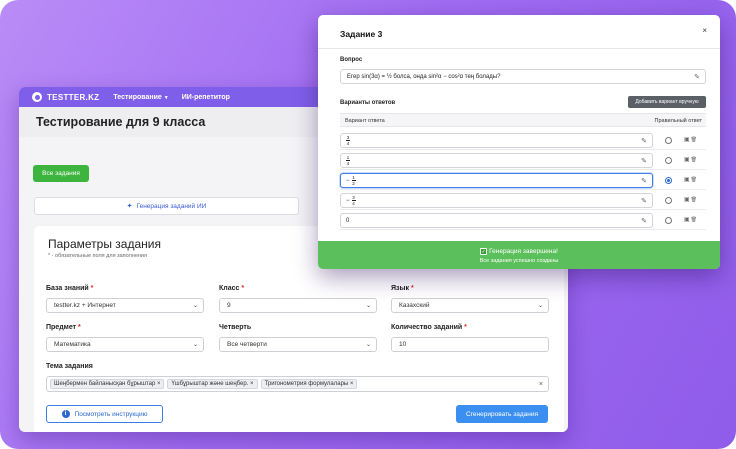 The width and height of the screenshot is (736, 449). I want to click on language-label: Язык *, so click(402, 288).